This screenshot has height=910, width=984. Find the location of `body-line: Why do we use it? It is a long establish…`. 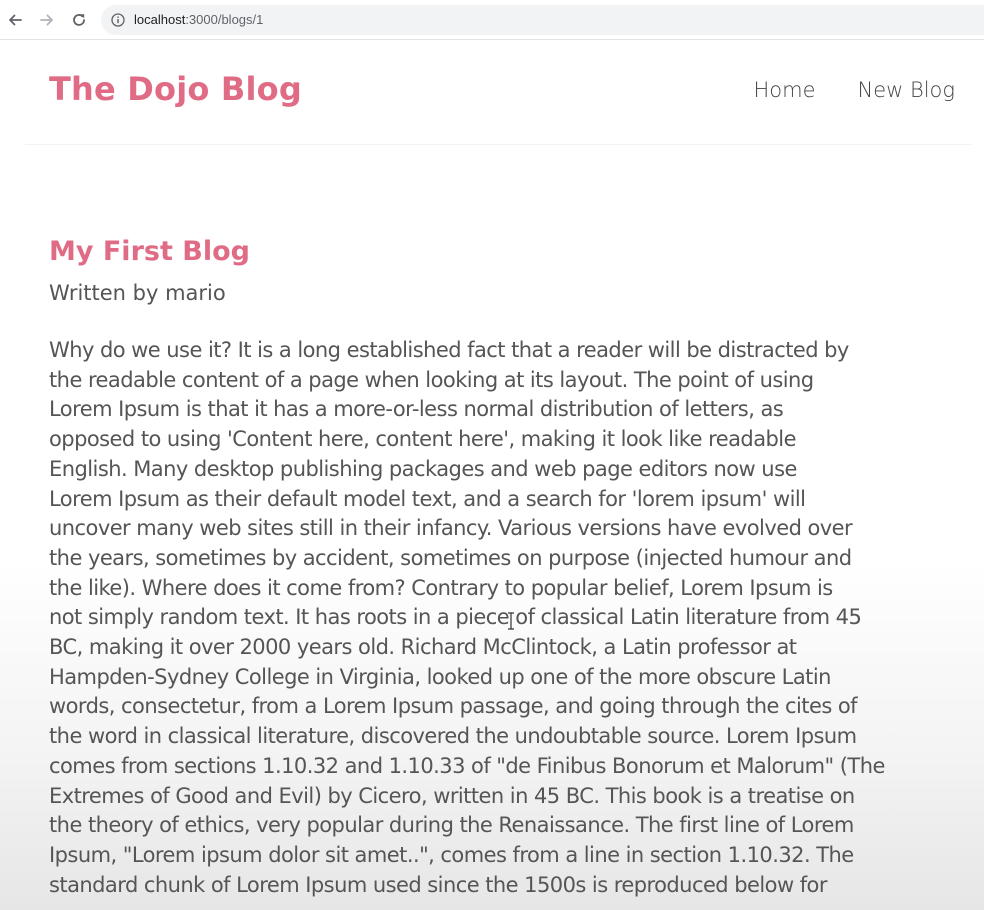

body-line: Why do we use it? It is a long establish… is located at coordinates (449, 350).